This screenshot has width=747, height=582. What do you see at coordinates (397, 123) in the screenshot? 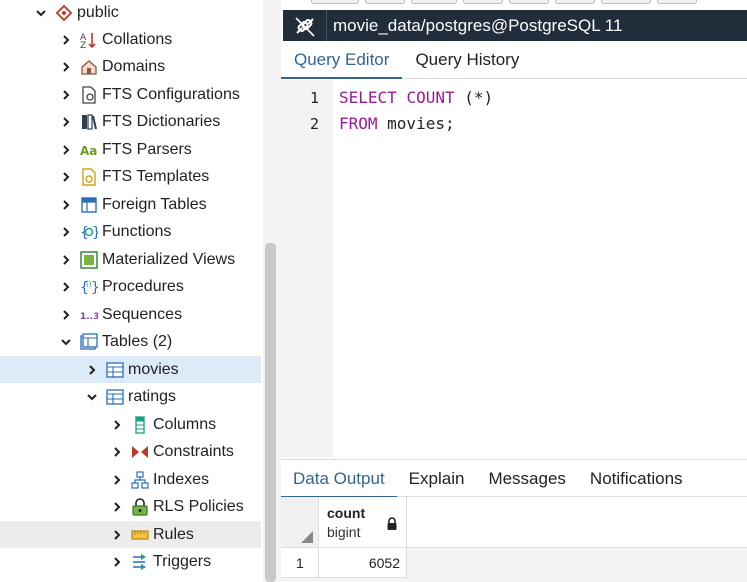
I see `code-line: FROM movies;` at bounding box center [397, 123].